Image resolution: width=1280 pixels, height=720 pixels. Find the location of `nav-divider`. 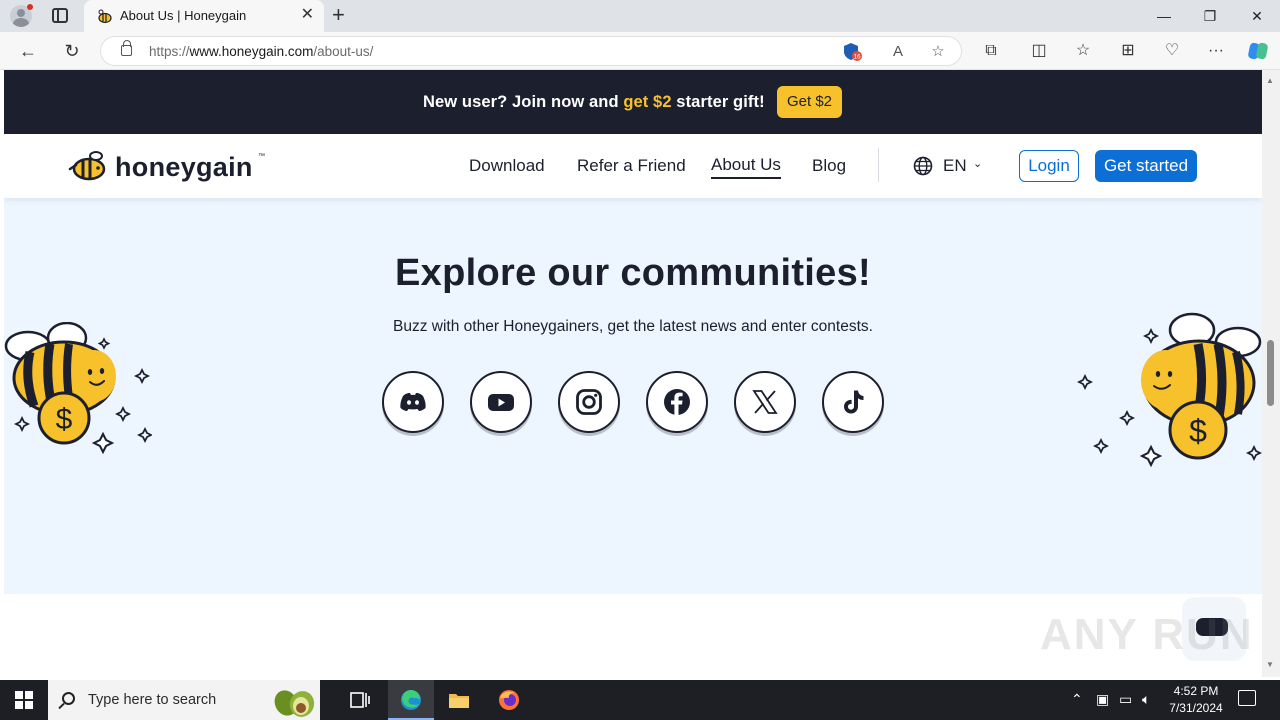

nav-divider is located at coordinates (878, 165).